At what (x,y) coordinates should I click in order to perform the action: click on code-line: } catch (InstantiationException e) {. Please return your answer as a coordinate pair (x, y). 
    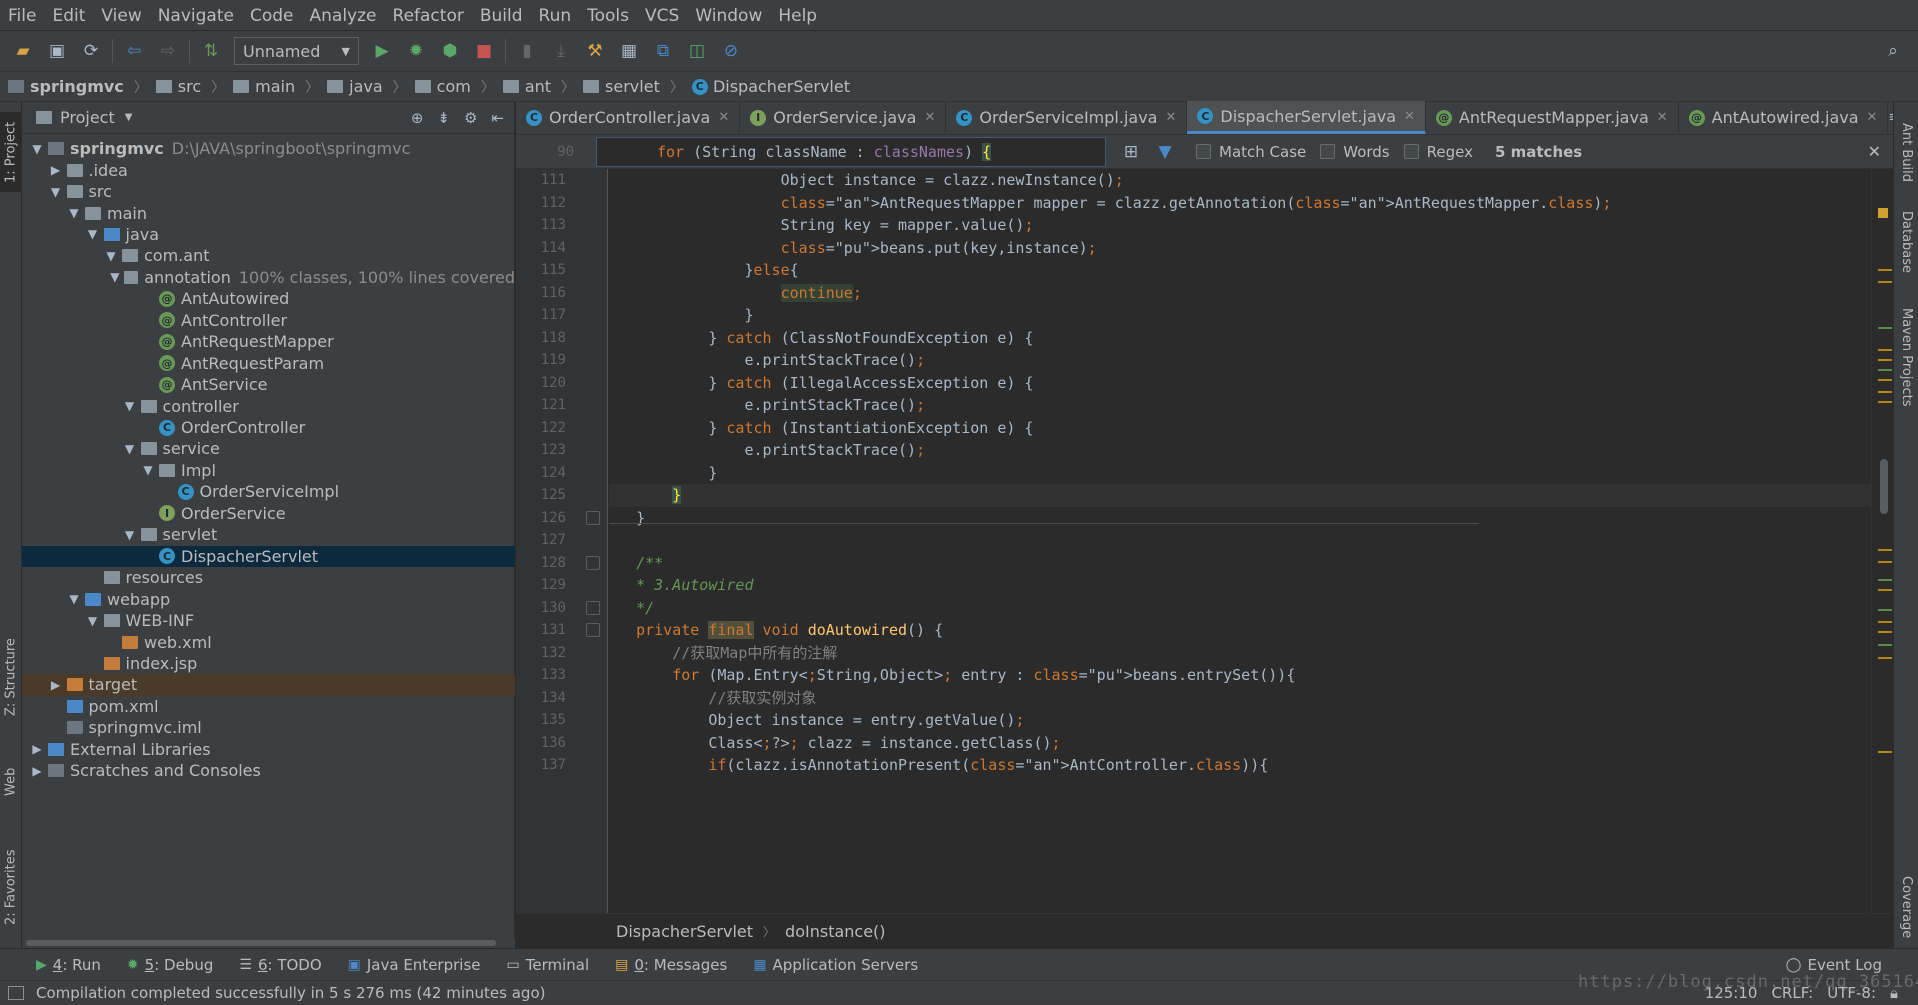
    Looking at the image, I should click on (821, 428).